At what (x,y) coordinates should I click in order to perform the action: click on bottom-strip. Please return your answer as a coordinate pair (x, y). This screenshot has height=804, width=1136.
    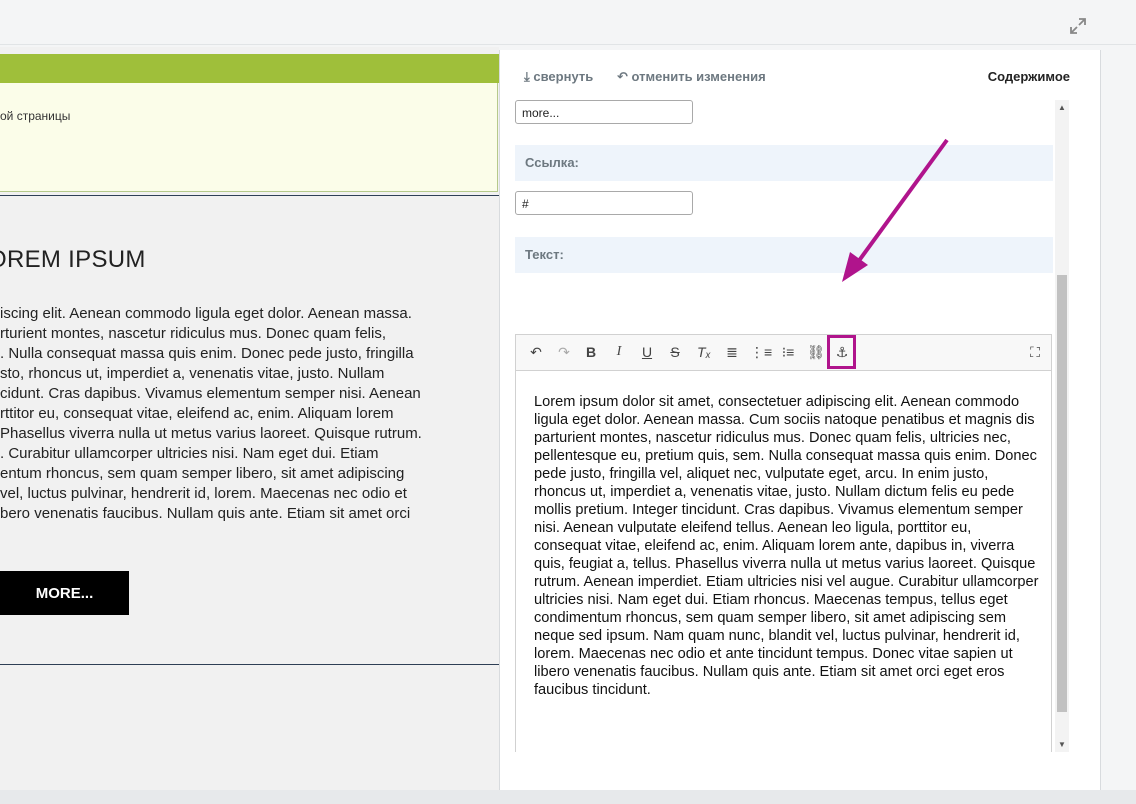
    Looking at the image, I should click on (568, 797).